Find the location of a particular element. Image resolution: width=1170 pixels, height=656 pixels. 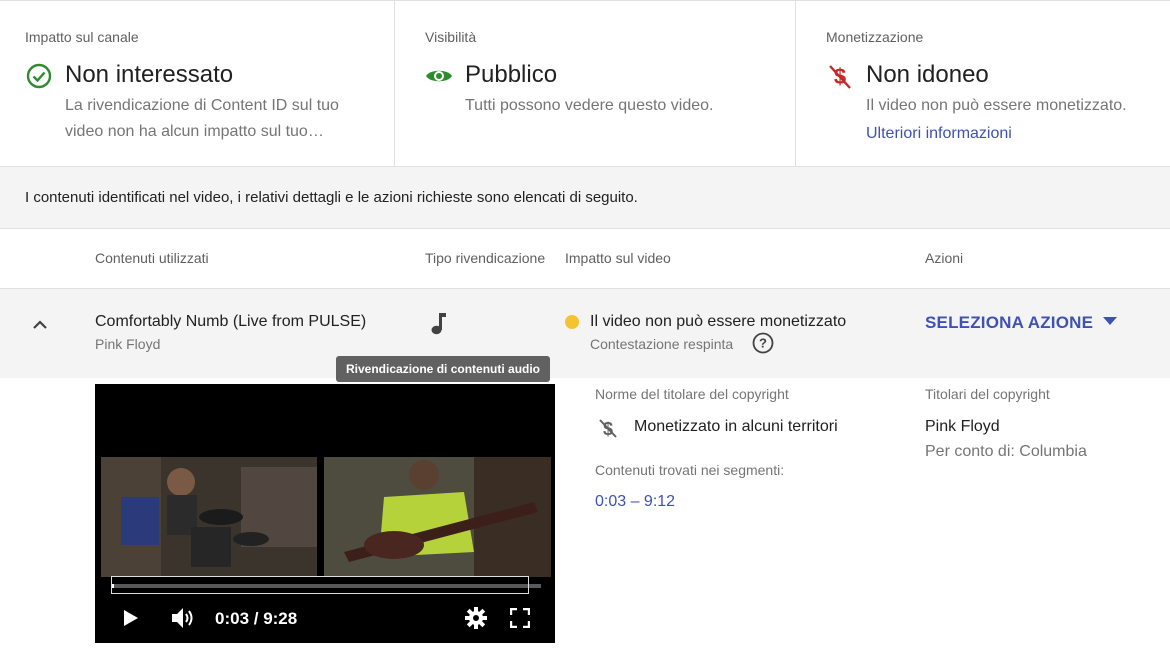

copyright-owner: Pink Floyd is located at coordinates (962, 426).